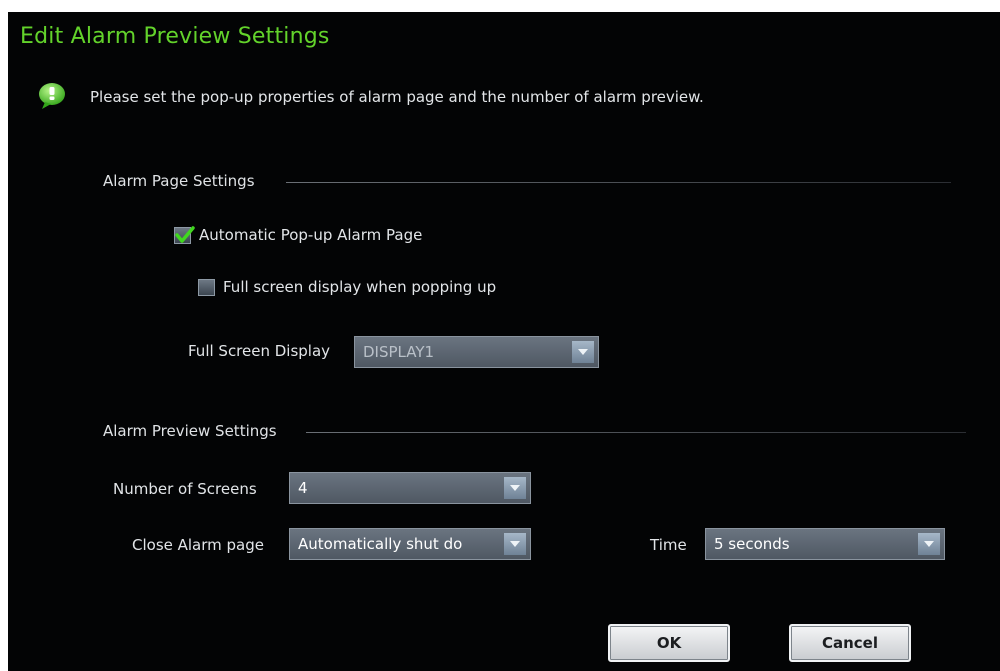 This screenshot has height=671, width=1000. I want to click on close-alarm-page-select: Automatically shut do, so click(410, 544).